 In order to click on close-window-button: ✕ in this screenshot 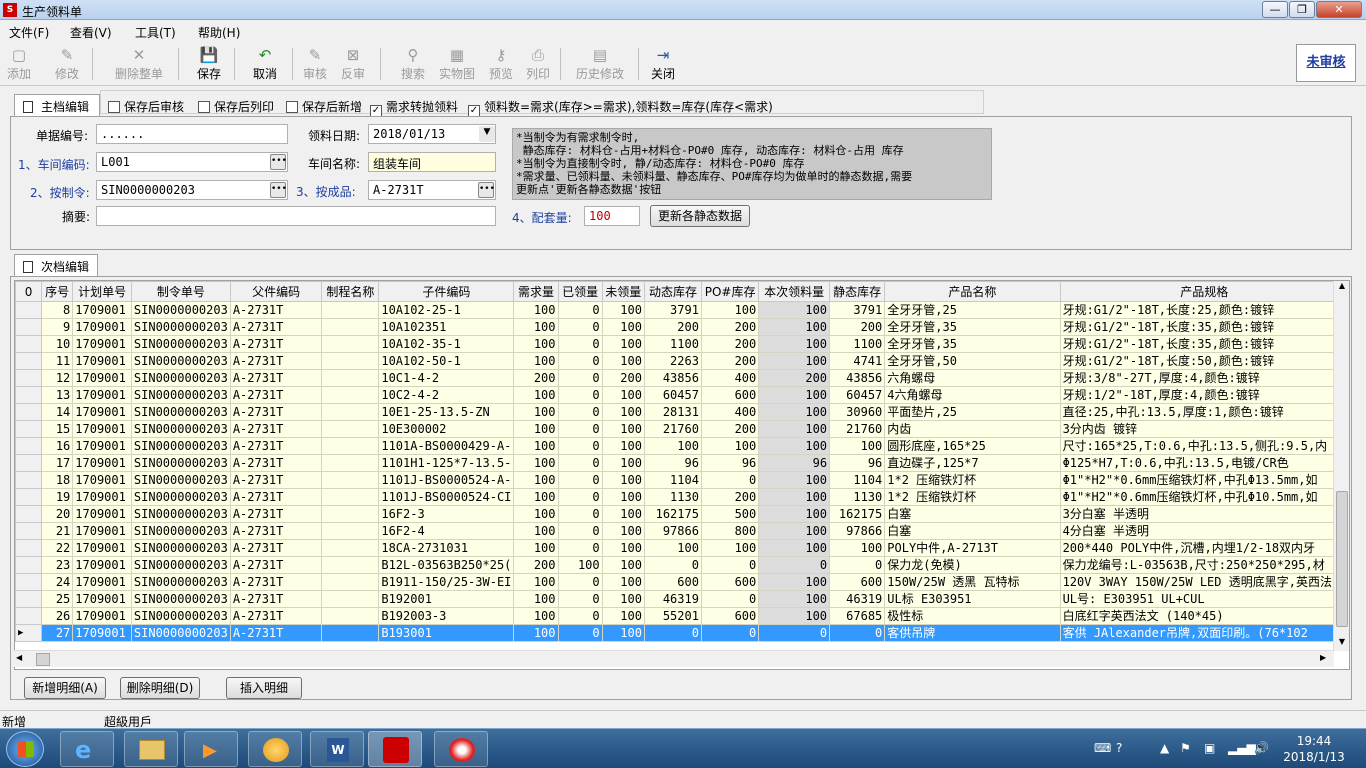, I will do `click(1339, 9)`.